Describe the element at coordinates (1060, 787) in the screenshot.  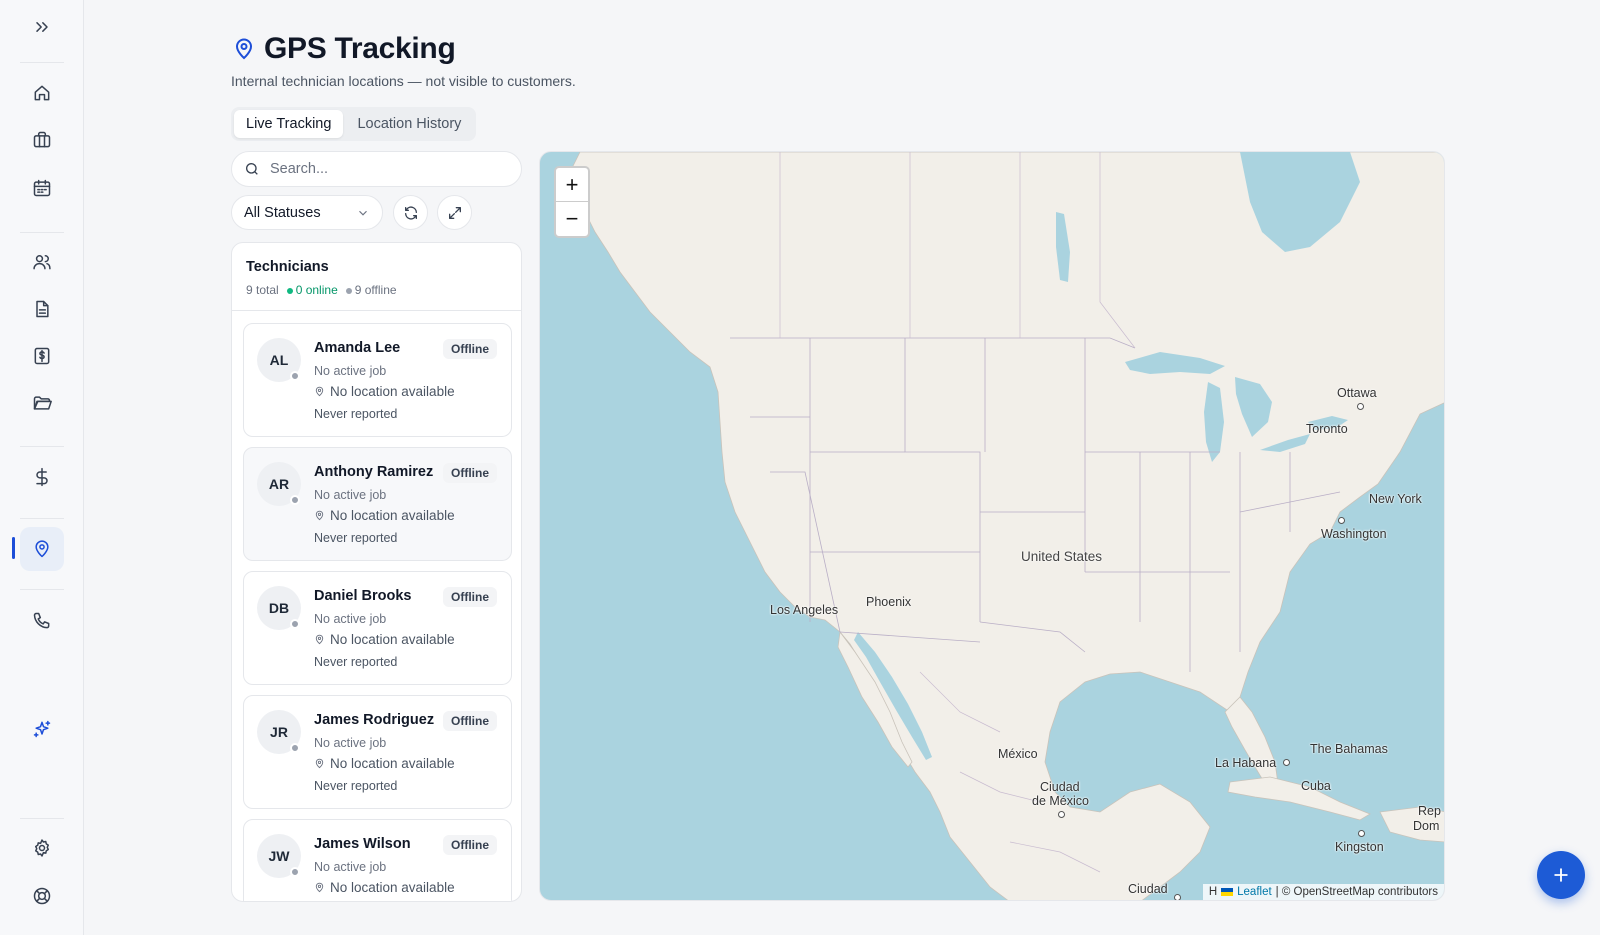
I see `map-label-ciudad-mexico: Ciudad` at that location.